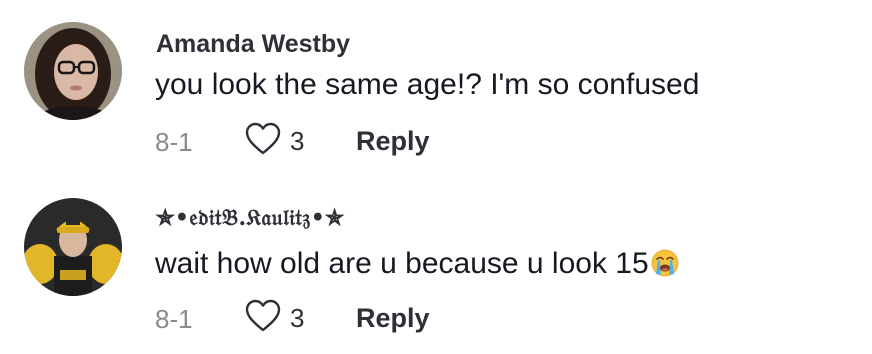 This screenshot has height=354, width=872. What do you see at coordinates (427, 84) in the screenshot?
I see `comment-text: you look the same age!? I'm so confused` at bounding box center [427, 84].